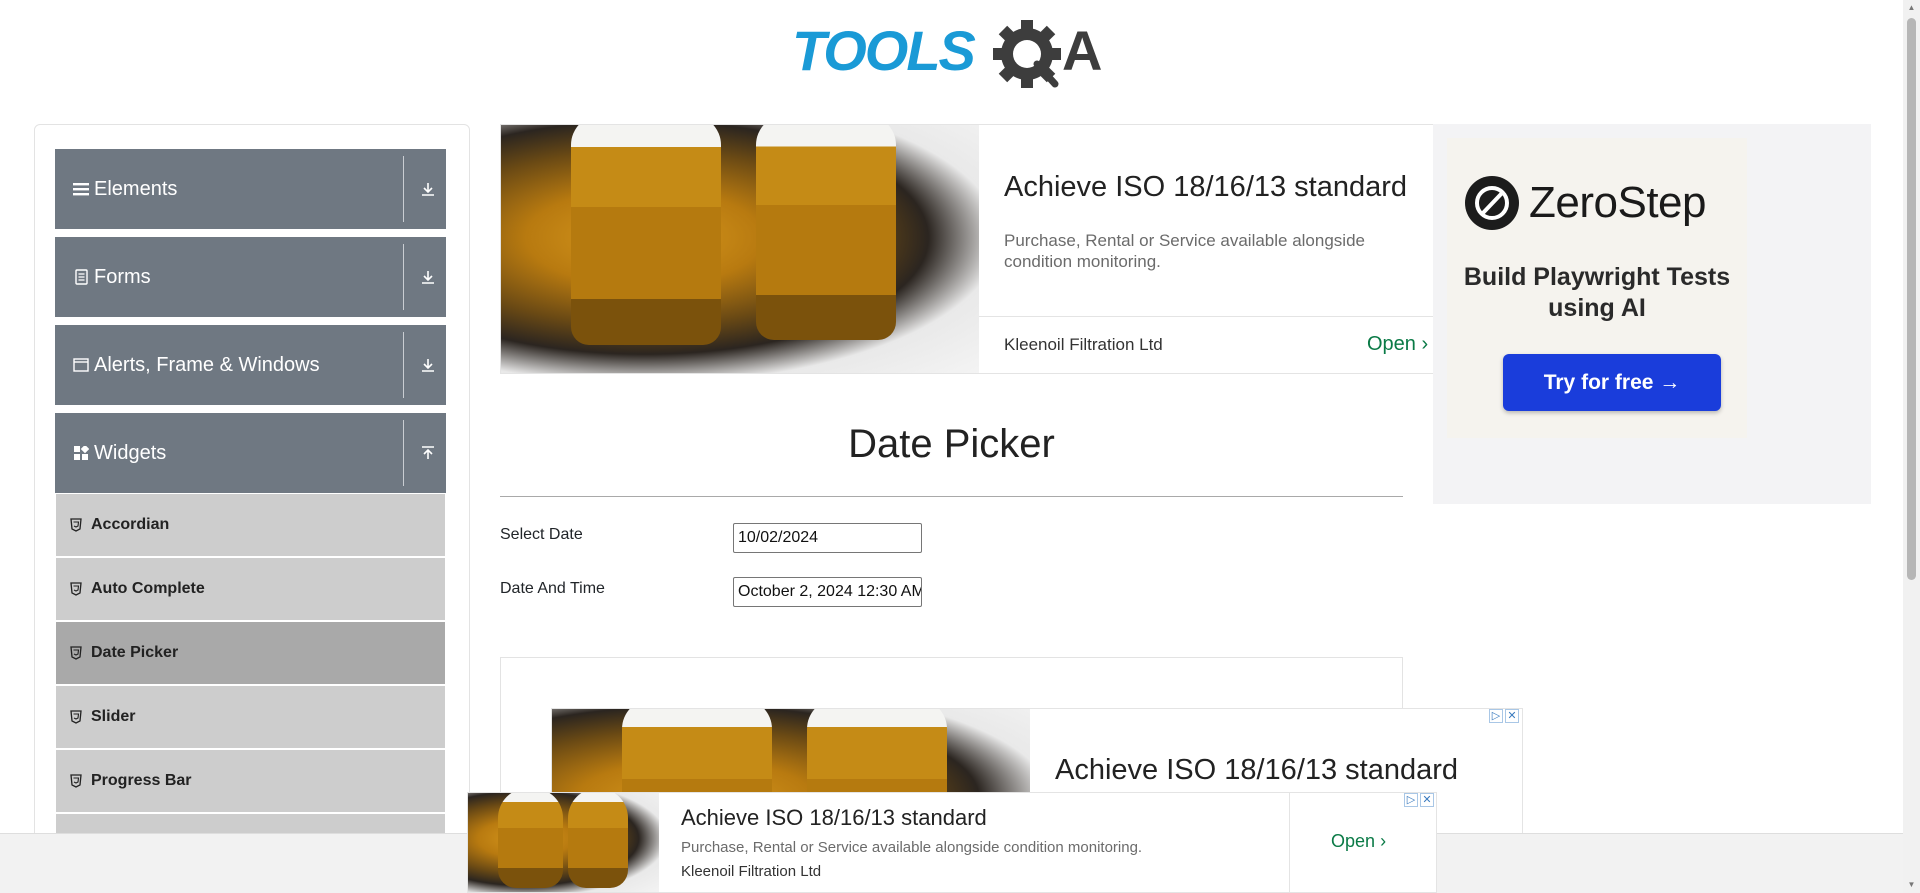  I want to click on zerostep-logo-icon, so click(1492, 203).